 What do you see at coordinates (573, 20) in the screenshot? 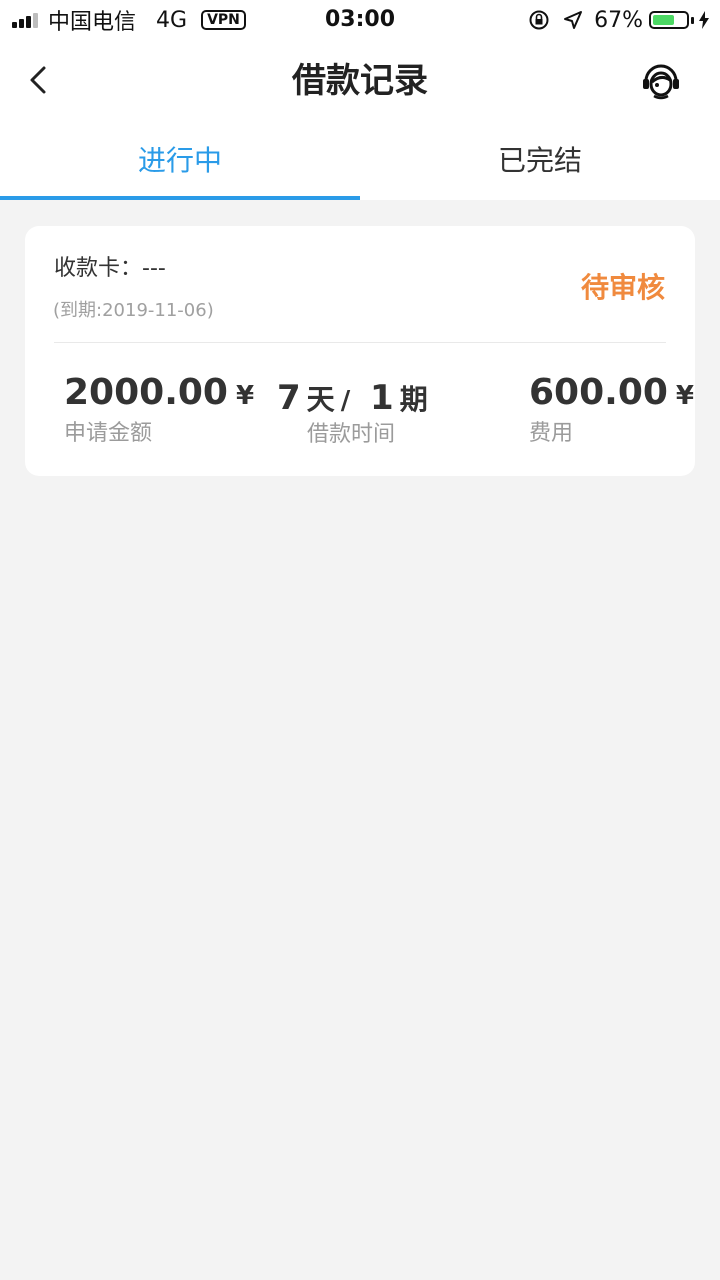
I see `location-arrow-icon` at bounding box center [573, 20].